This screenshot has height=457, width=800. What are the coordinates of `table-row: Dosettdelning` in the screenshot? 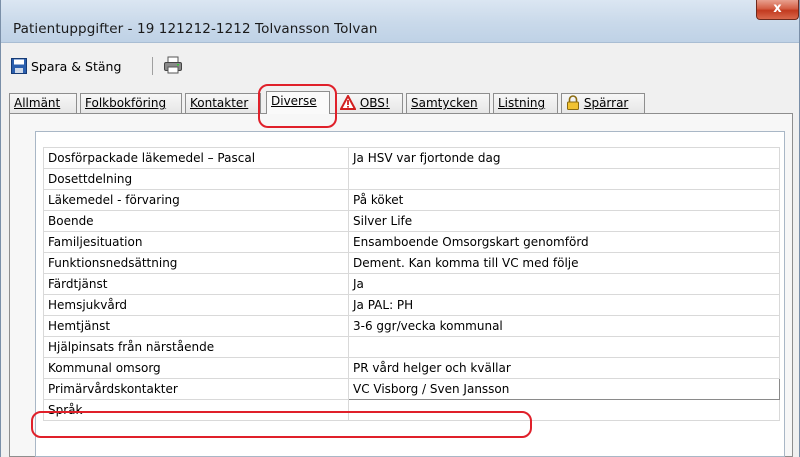 It's located at (411, 179).